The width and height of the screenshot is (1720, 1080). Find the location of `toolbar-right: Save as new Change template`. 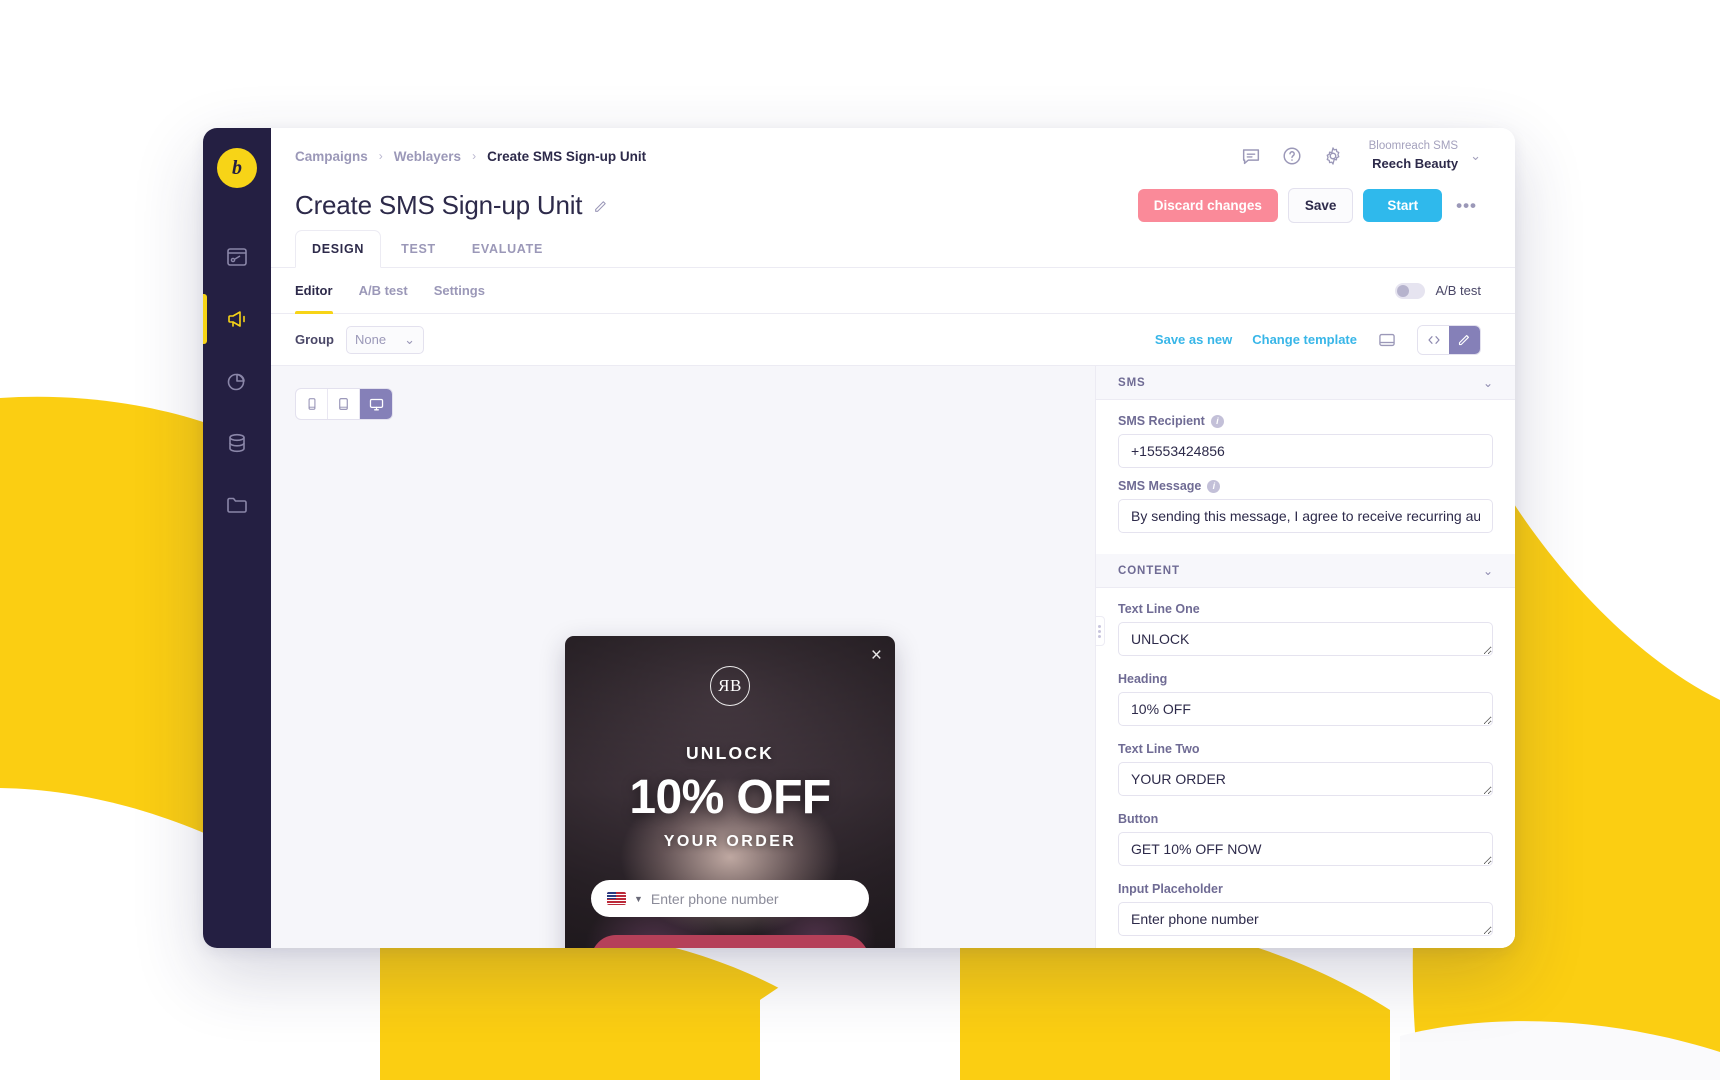

toolbar-right: Save as new Change template is located at coordinates (1318, 339).